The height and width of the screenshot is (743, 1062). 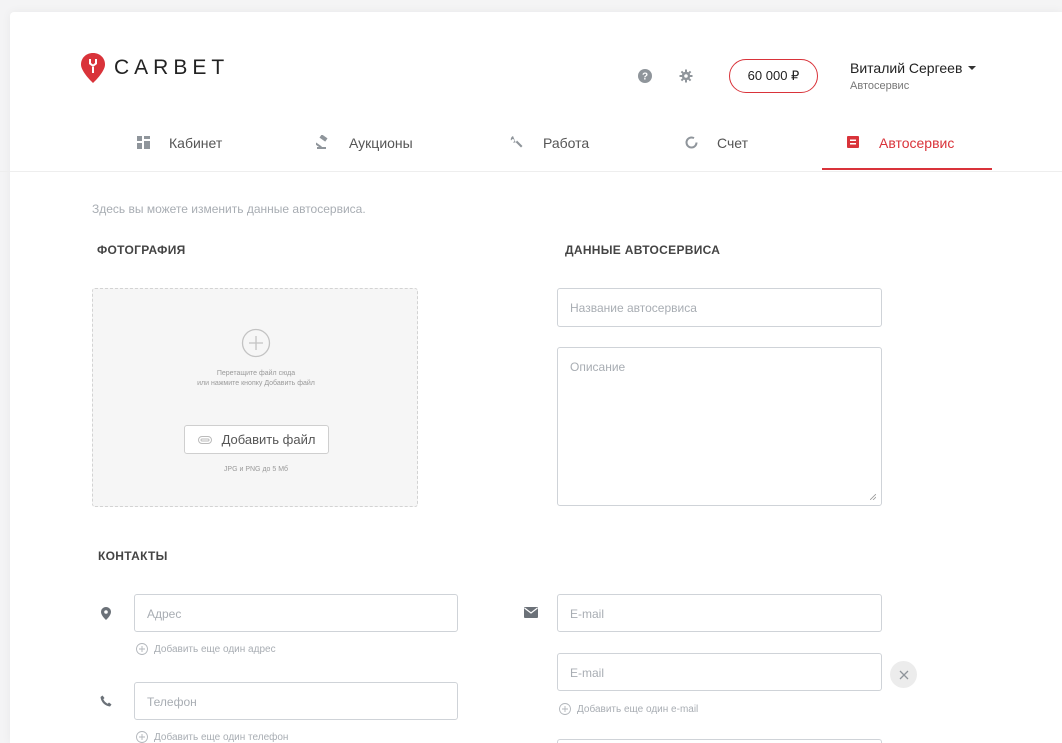 I want to click on add-phone-link: Добавить еще один телефон, so click(x=212, y=737).